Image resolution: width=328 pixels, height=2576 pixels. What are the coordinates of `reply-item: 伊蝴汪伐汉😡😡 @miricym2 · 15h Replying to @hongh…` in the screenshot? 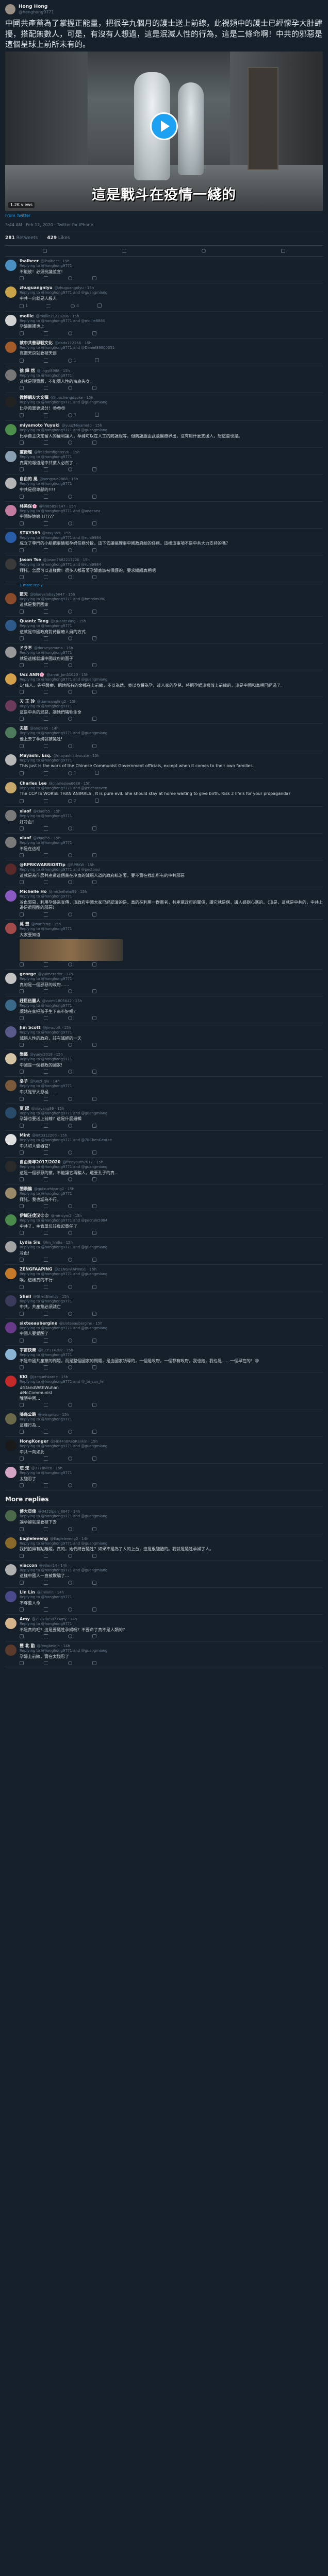 It's located at (164, 1225).